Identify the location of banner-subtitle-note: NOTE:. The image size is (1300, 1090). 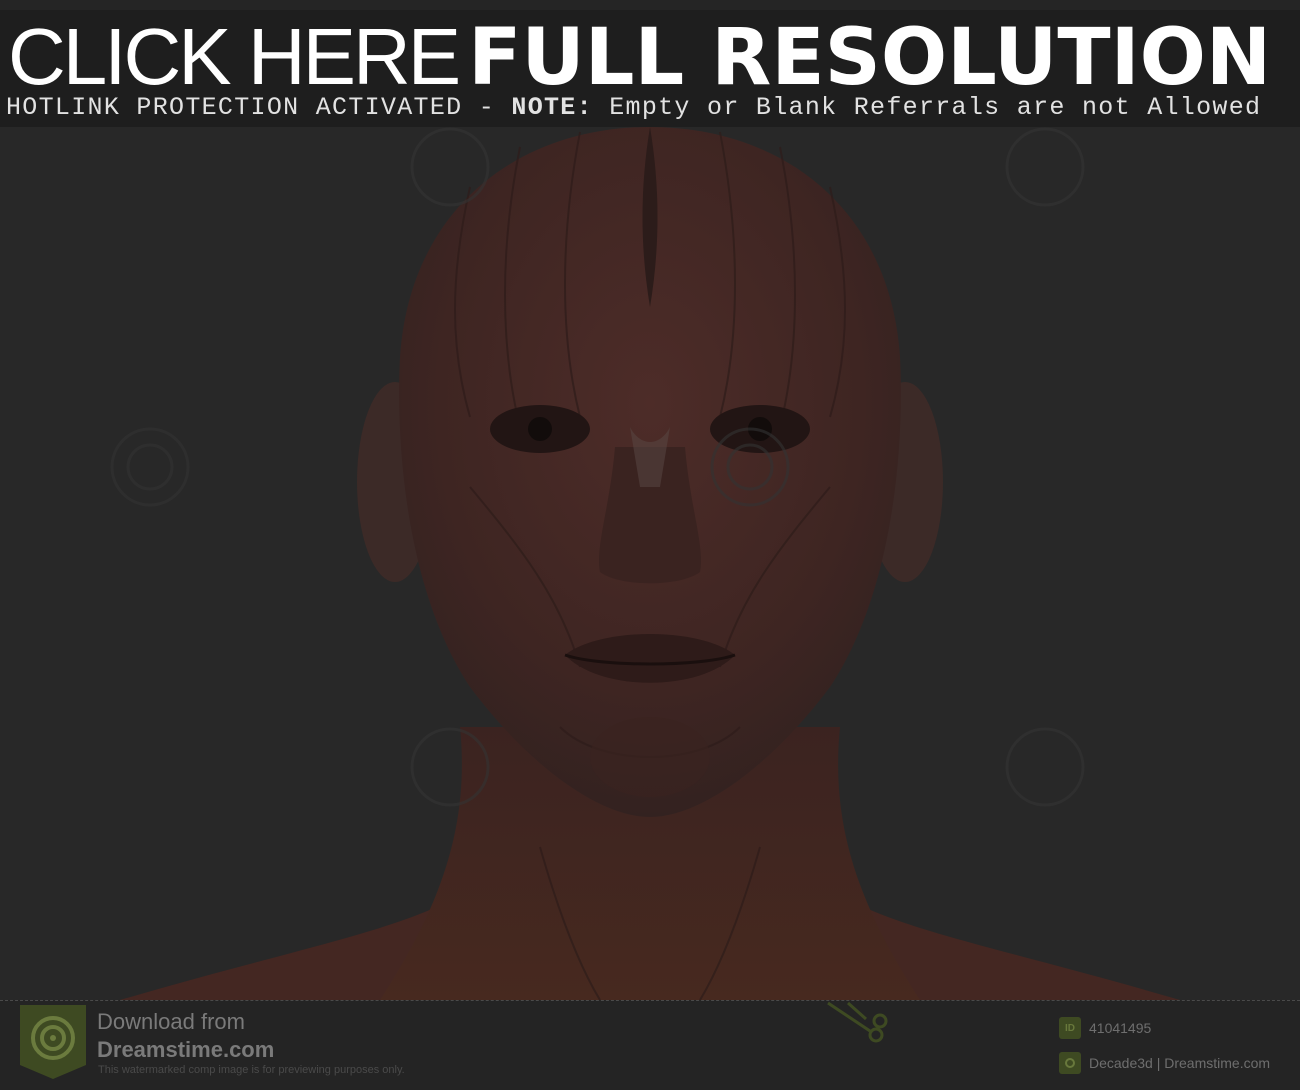
(552, 107).